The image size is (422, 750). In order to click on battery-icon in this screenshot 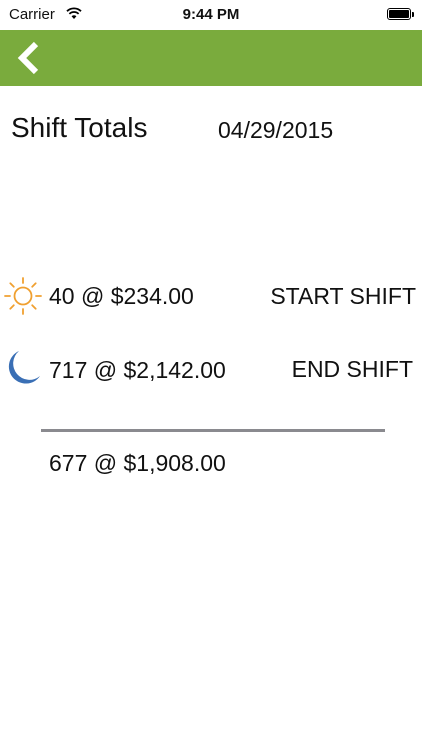, I will do `click(401, 14)`.